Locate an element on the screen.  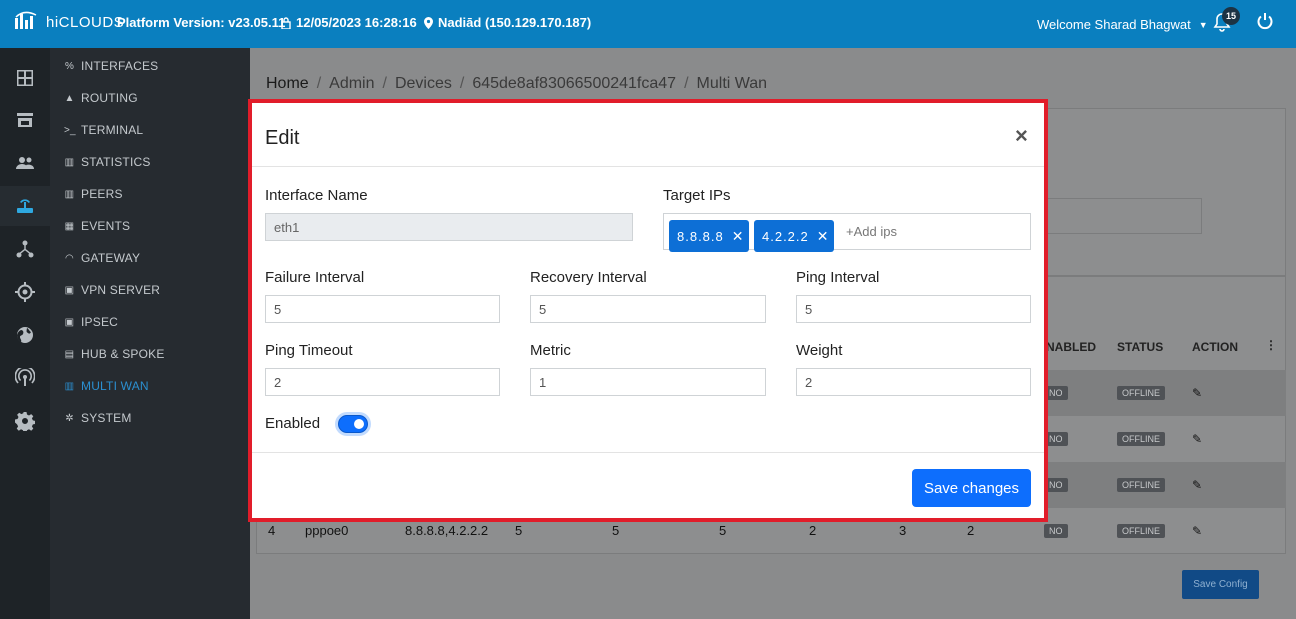
ping-interval-field: 5 is located at coordinates (913, 309).